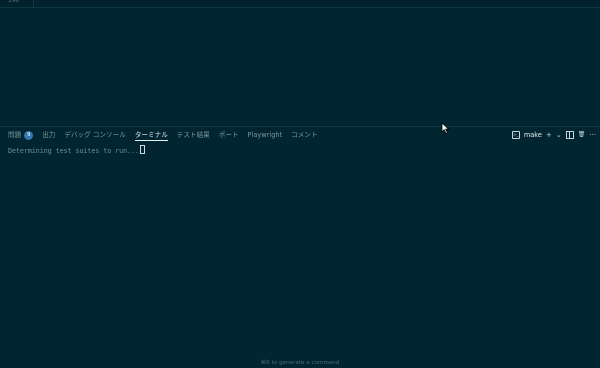 The width and height of the screenshot is (600, 368). I want to click on panel-actions: >_ make + ⌄ 🗑 ···, so click(553, 135).